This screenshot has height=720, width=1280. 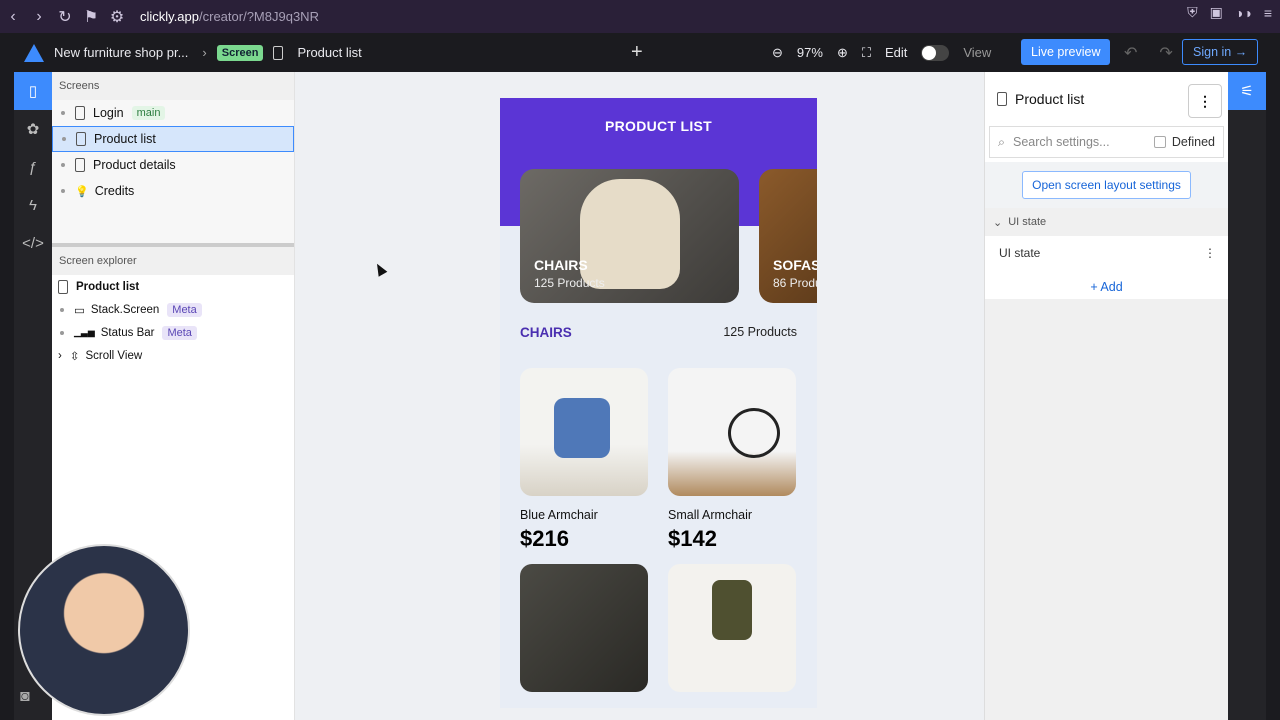 What do you see at coordinates (1247, 91) in the screenshot?
I see `settings-sliders-icon: ⚟` at bounding box center [1247, 91].